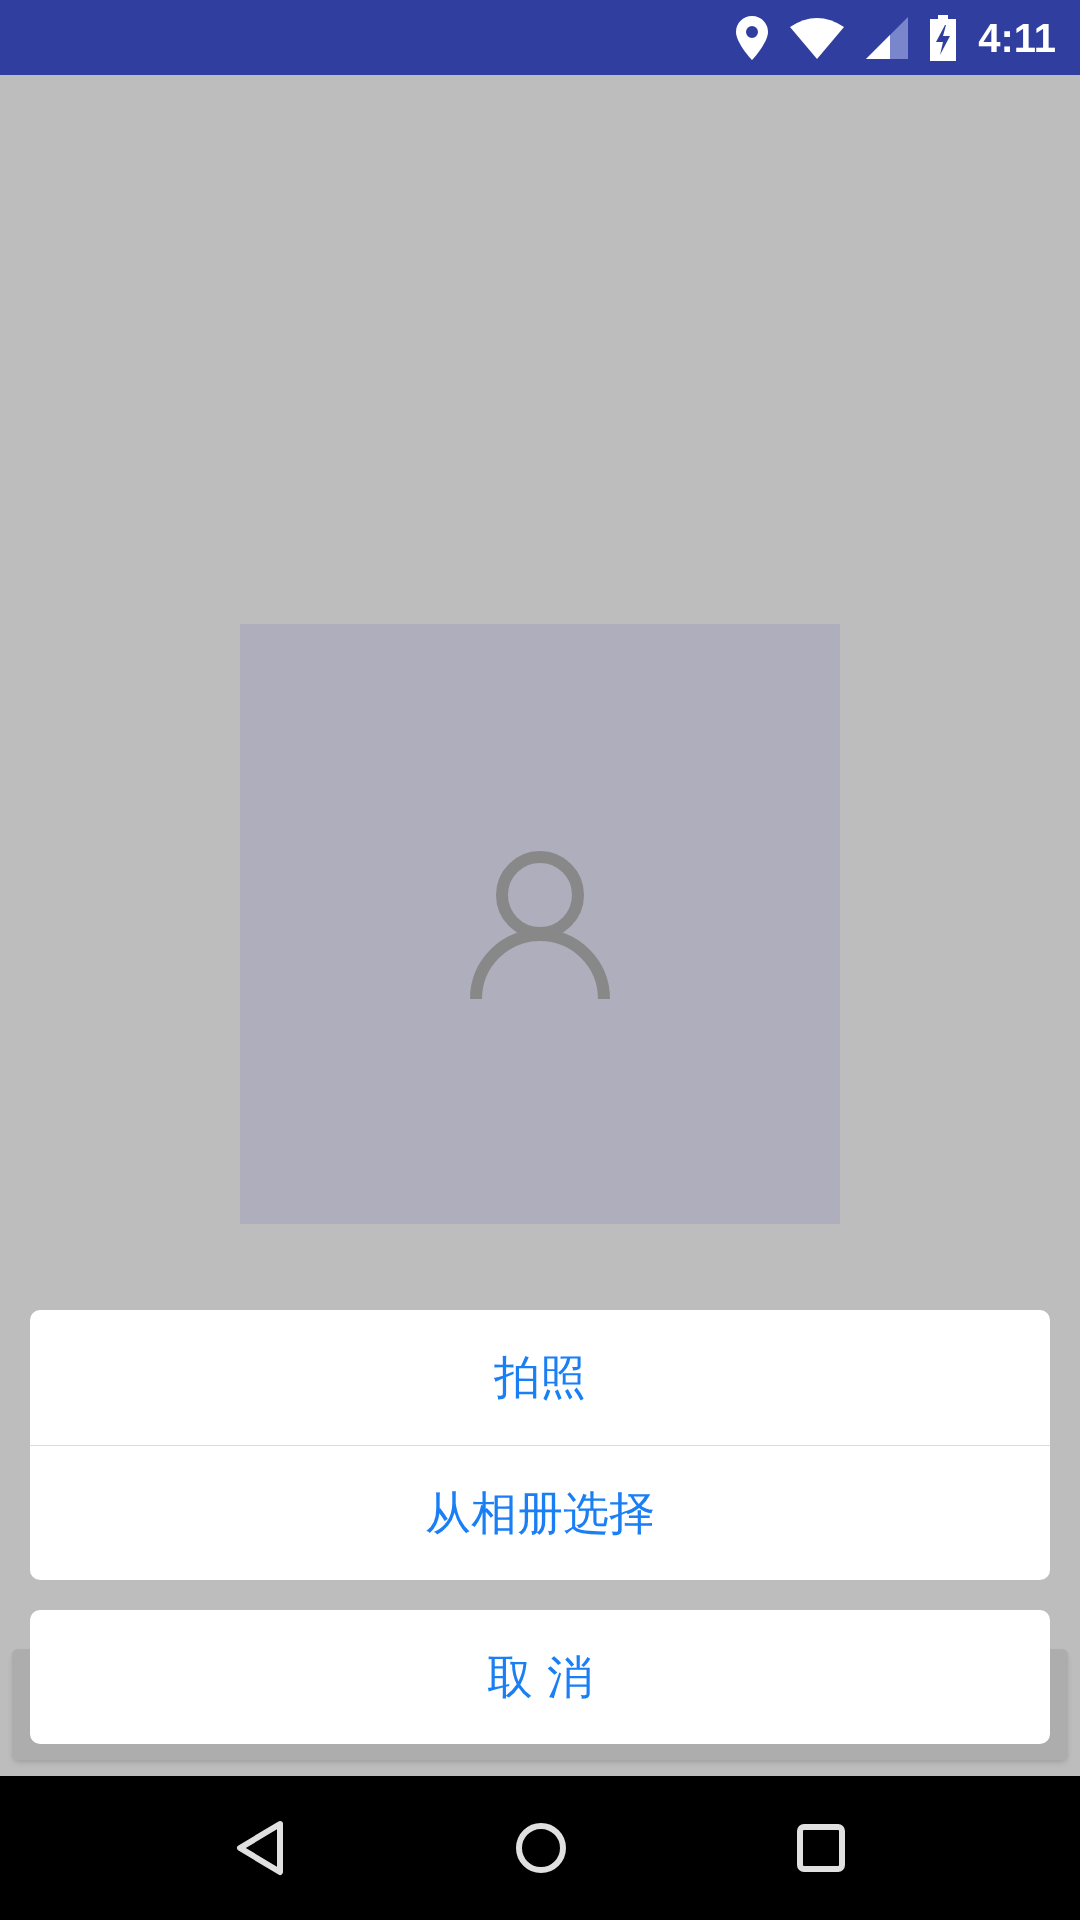 This screenshot has height=1920, width=1080. Describe the element at coordinates (540, 1377) in the screenshot. I see `sheet-option: 拍照` at that location.